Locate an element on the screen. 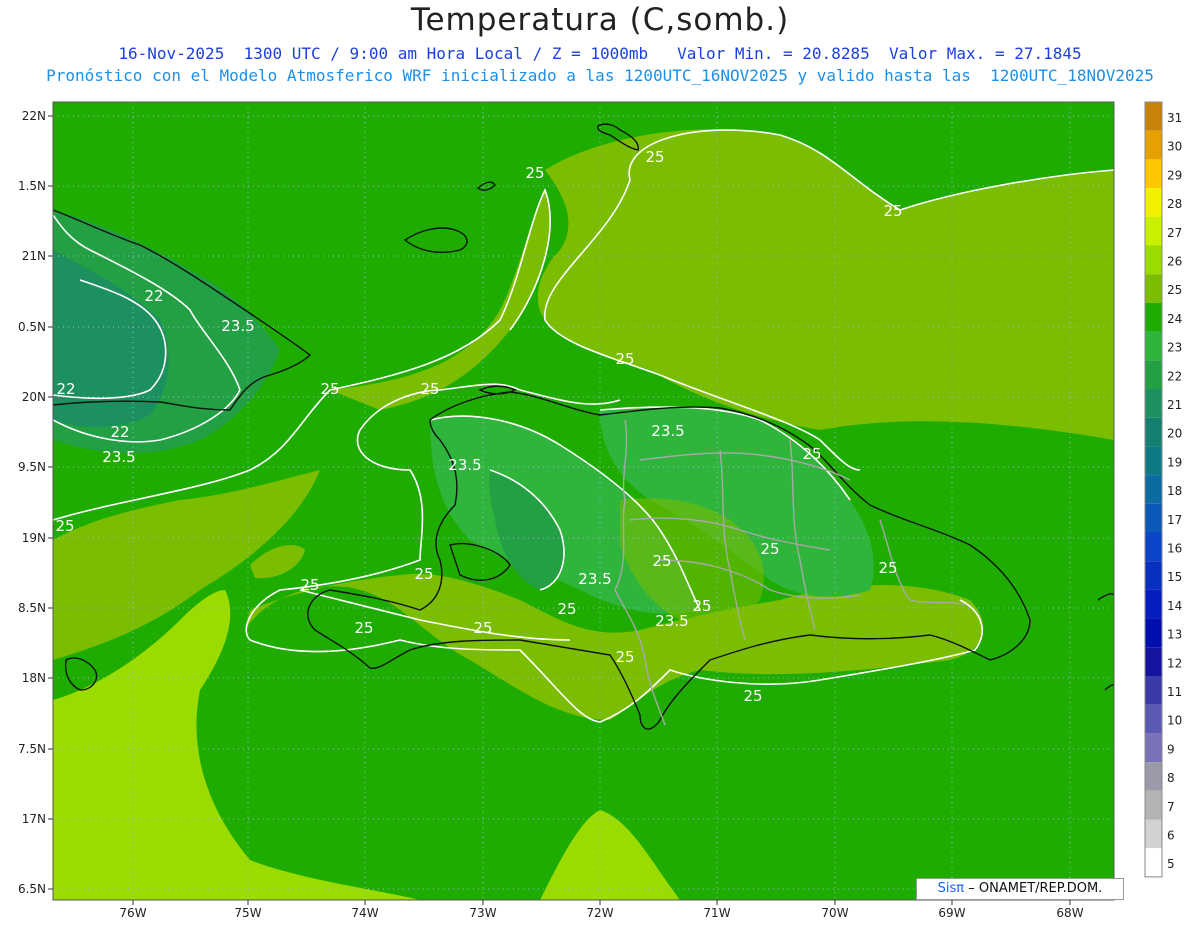 The height and width of the screenshot is (927, 1200). lat-label: 21N is located at coordinates (34, 256).